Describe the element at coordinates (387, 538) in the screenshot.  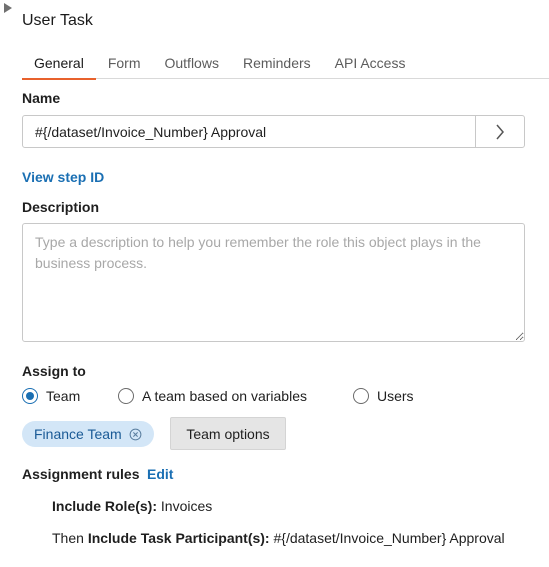
I see `rule-2-value: #{/dataset/Invoice_Number} Approval` at that location.